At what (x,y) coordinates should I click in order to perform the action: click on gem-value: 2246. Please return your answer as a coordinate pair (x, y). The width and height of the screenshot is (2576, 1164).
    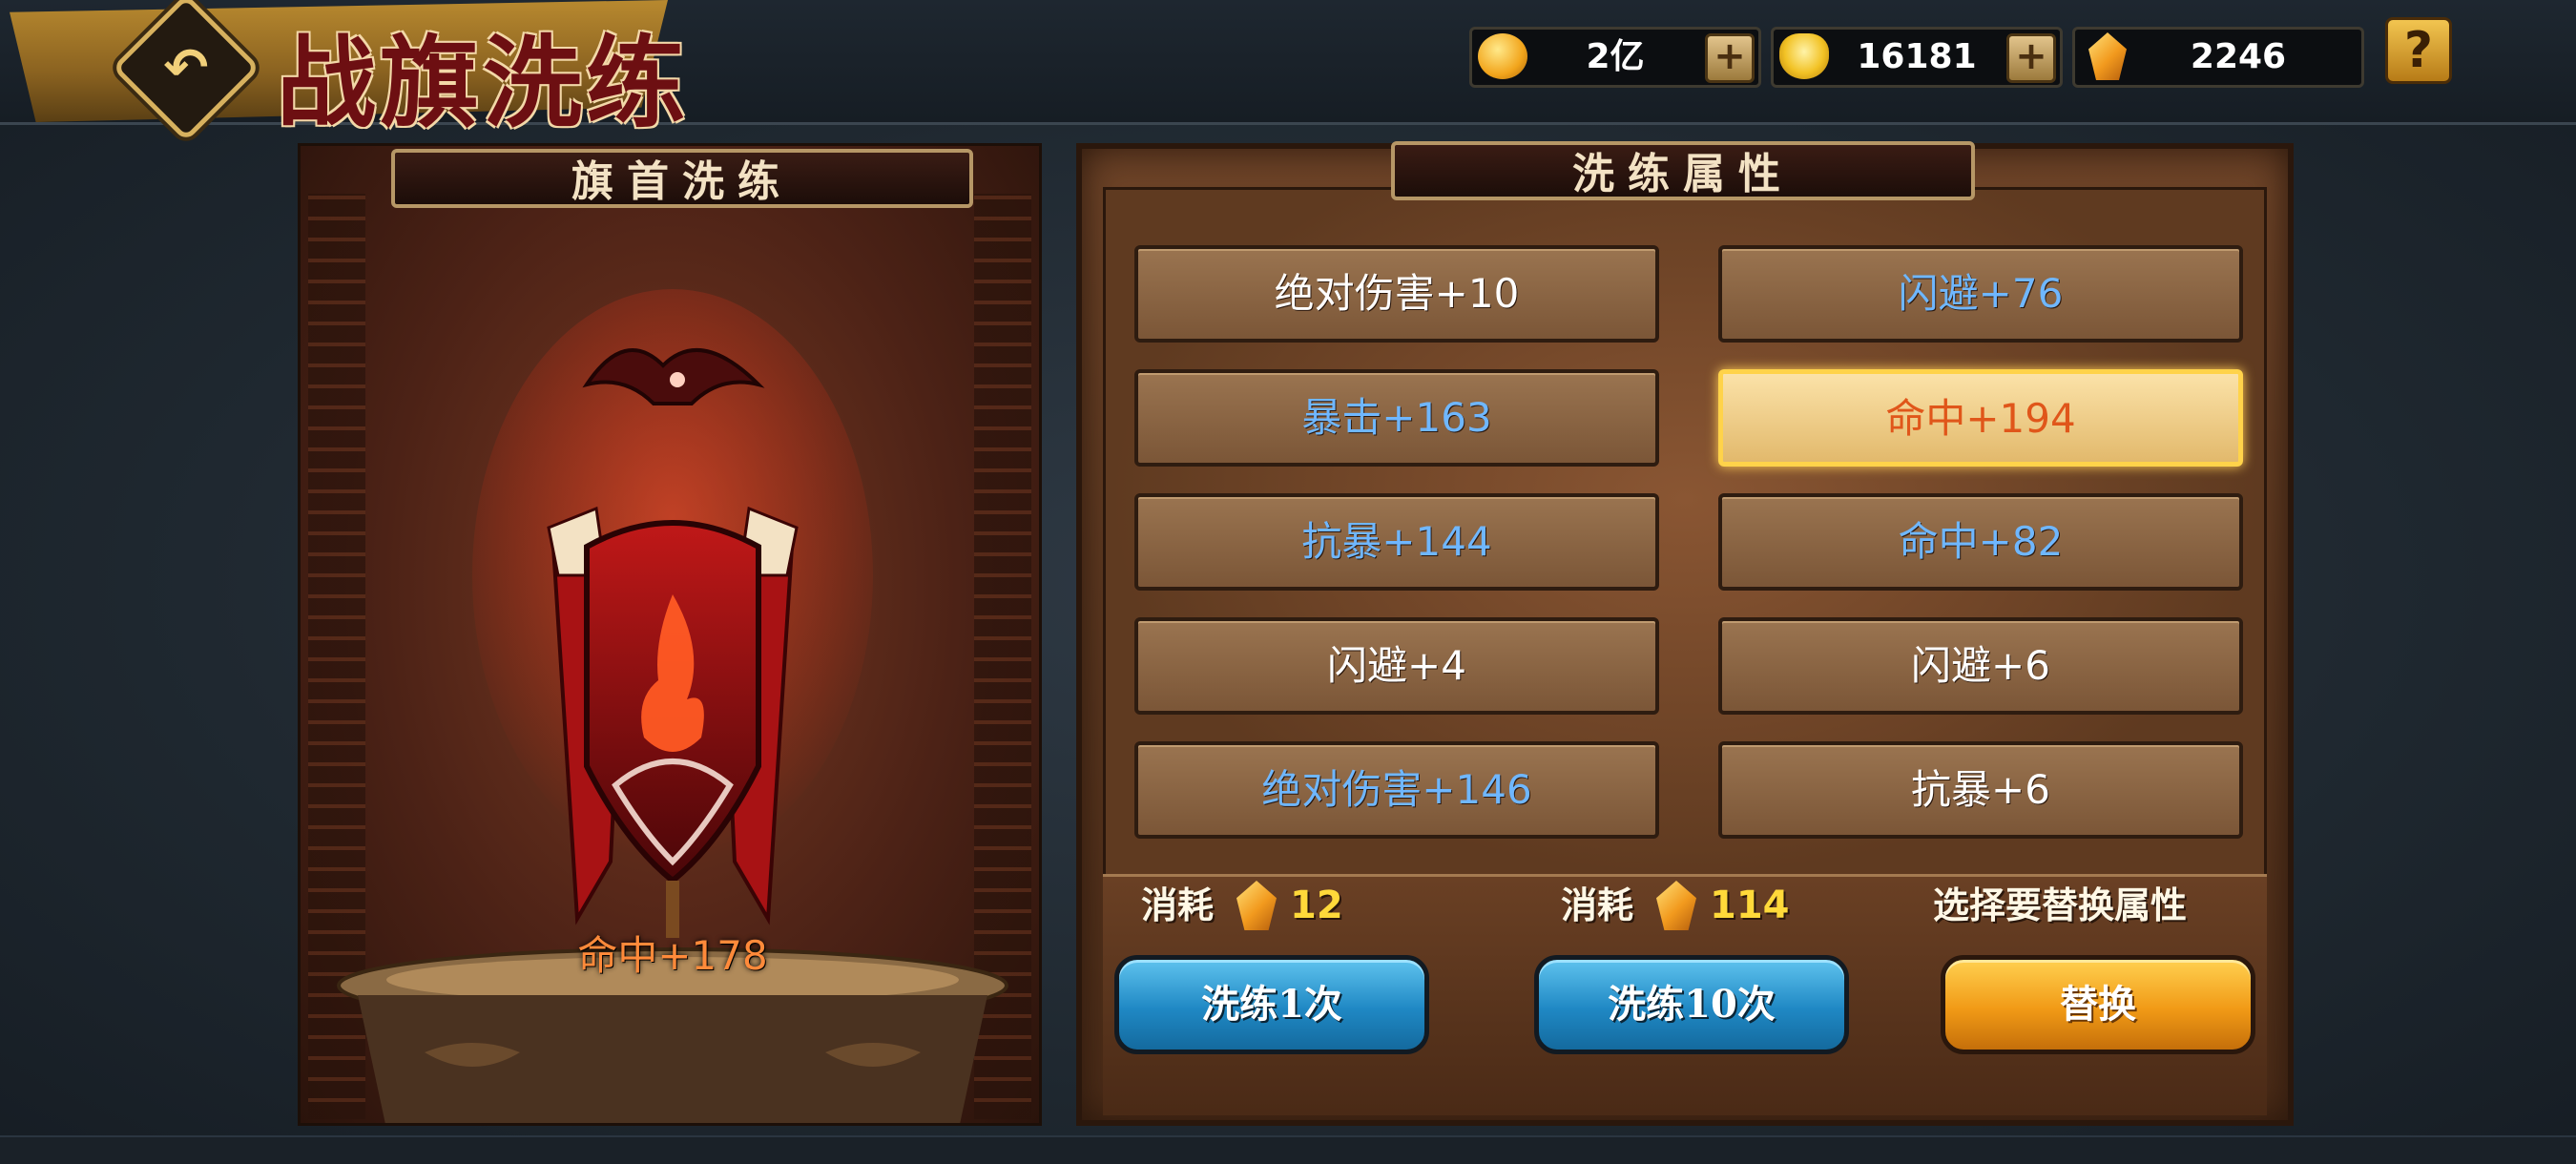
    Looking at the image, I should click on (2238, 56).